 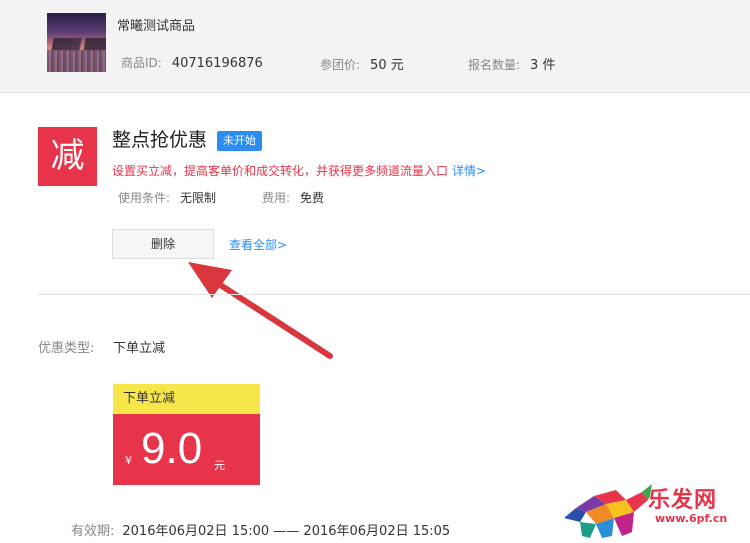 I want to click on usage-condition: 使用条件: 无限制, so click(x=167, y=197).